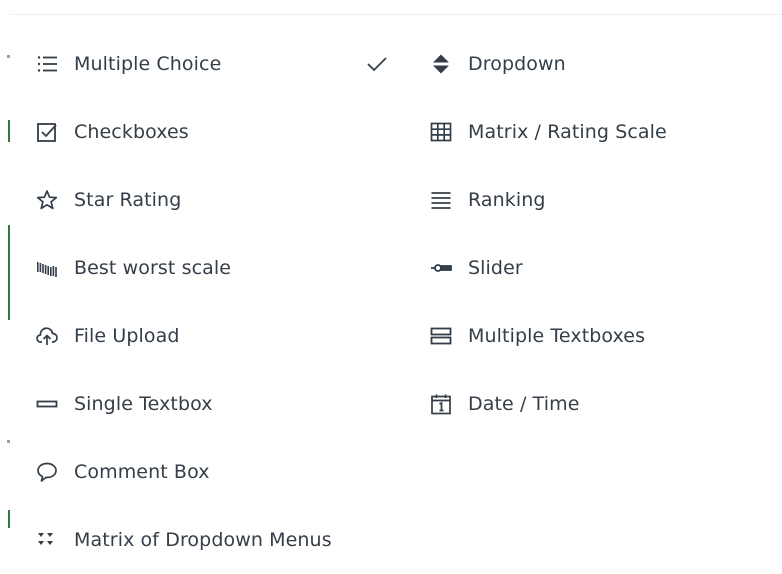  I want to click on menu-item-ranking: Ranking, so click(595, 200).